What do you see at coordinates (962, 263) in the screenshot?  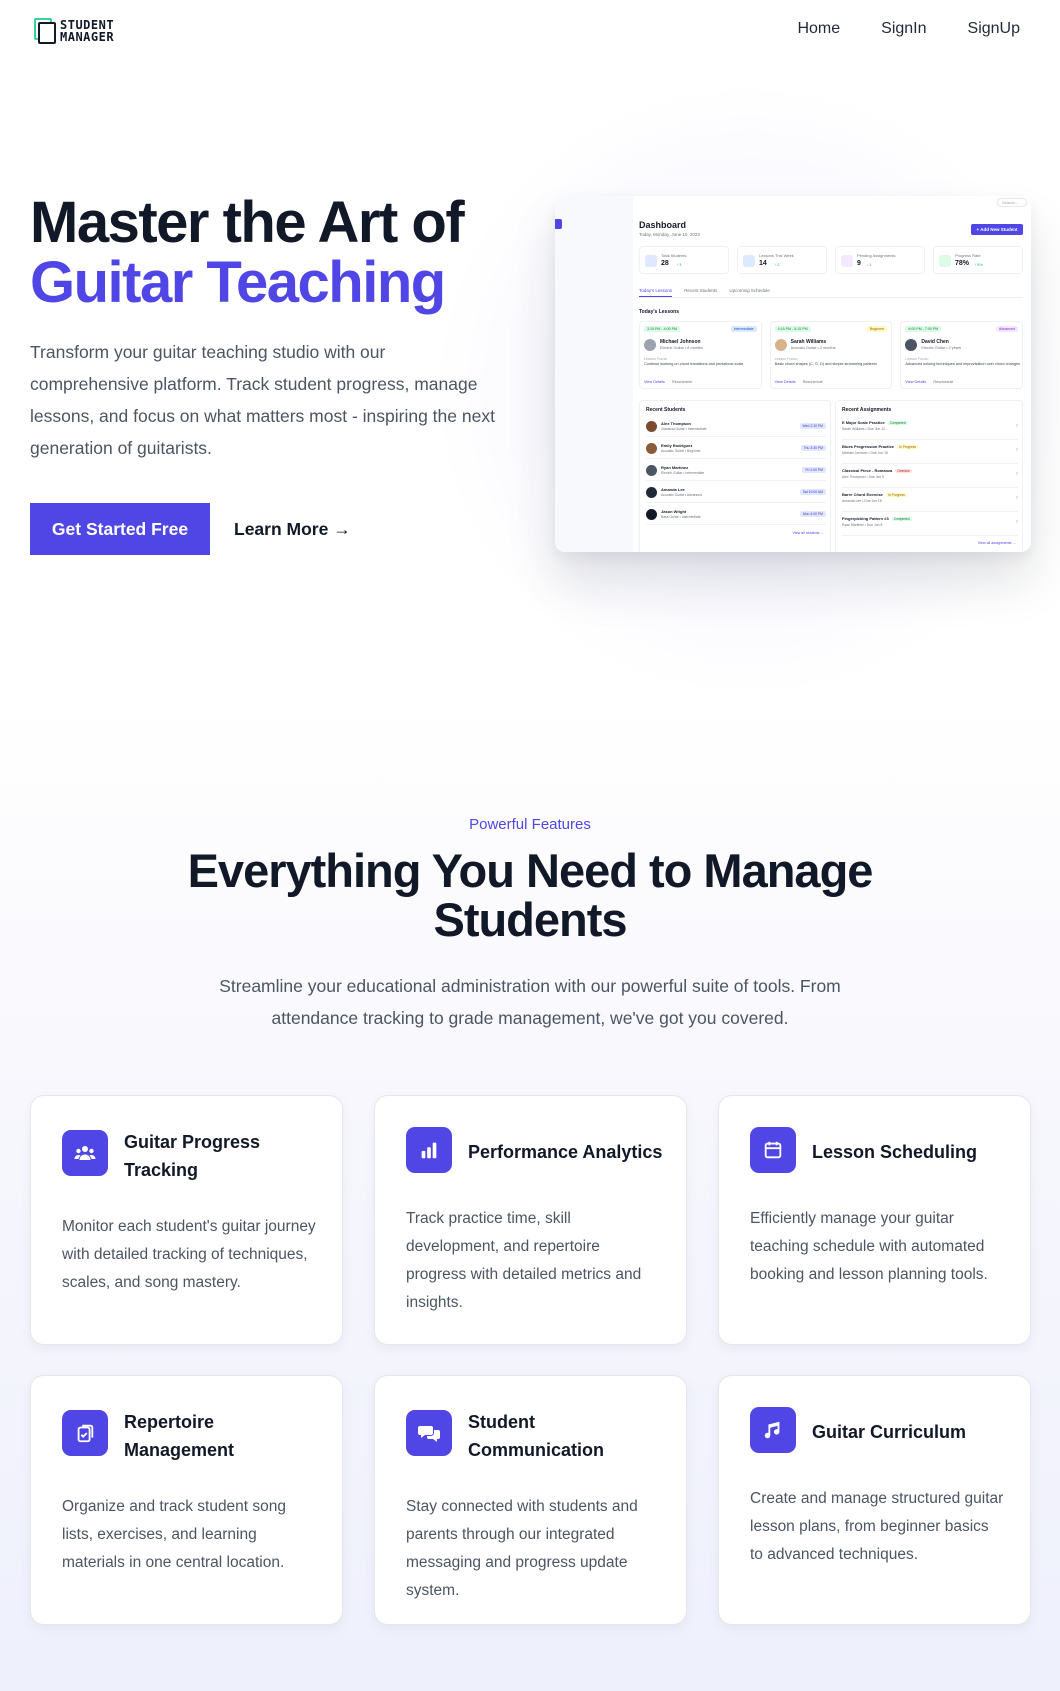 I see `stat-value: 78%` at bounding box center [962, 263].